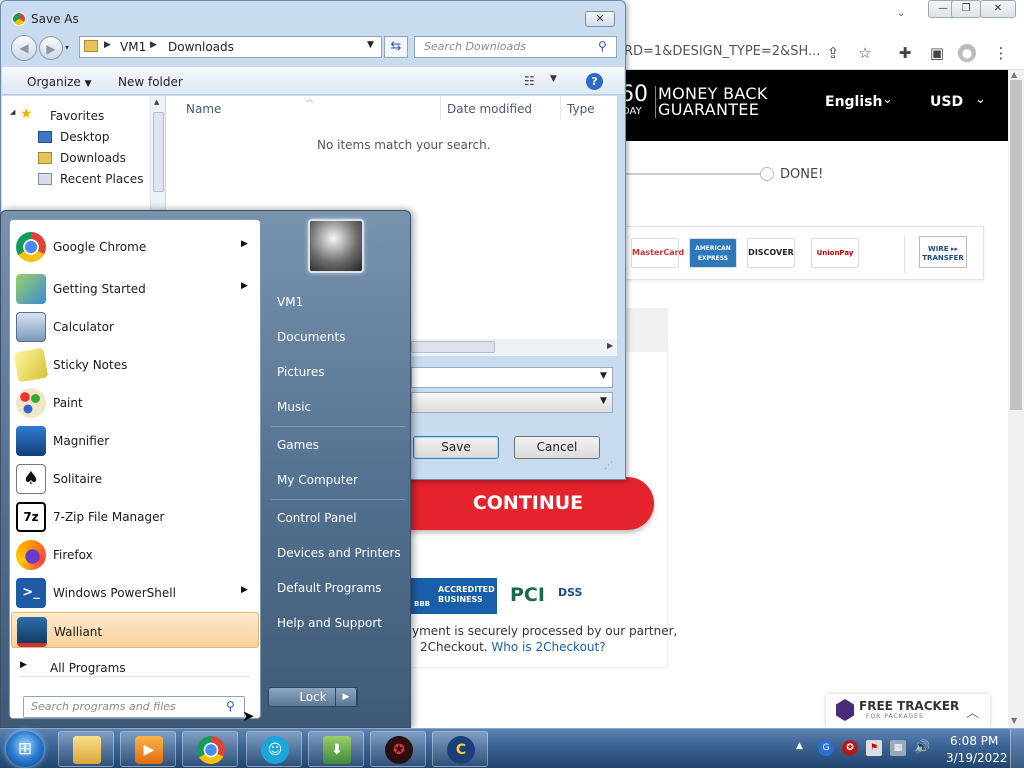  Describe the element at coordinates (156, 102) in the screenshot. I see `scroll-up-arrow-icon: ▲` at that location.